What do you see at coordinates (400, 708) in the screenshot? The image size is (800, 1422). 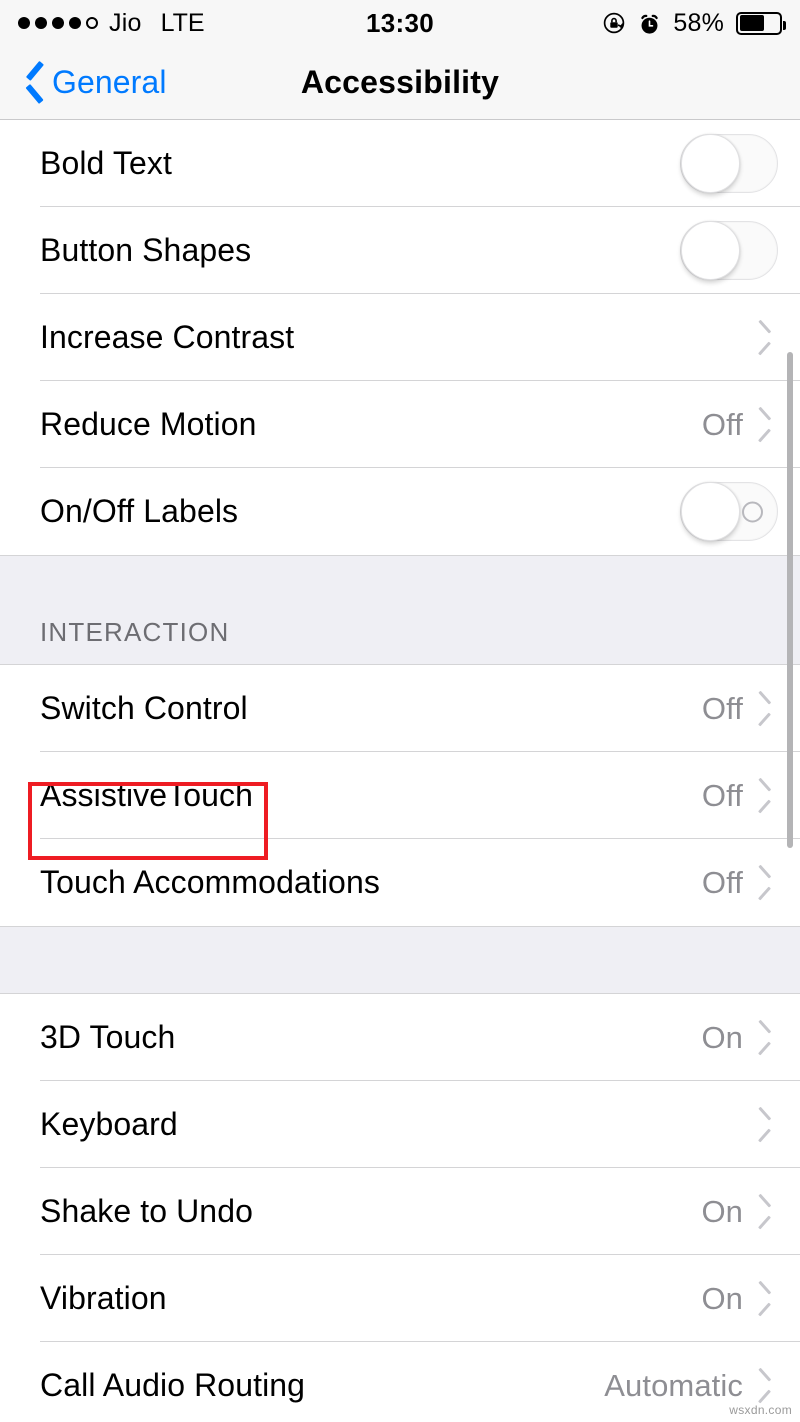 I see `settings-row-switch-control: Switch Control Off` at bounding box center [400, 708].